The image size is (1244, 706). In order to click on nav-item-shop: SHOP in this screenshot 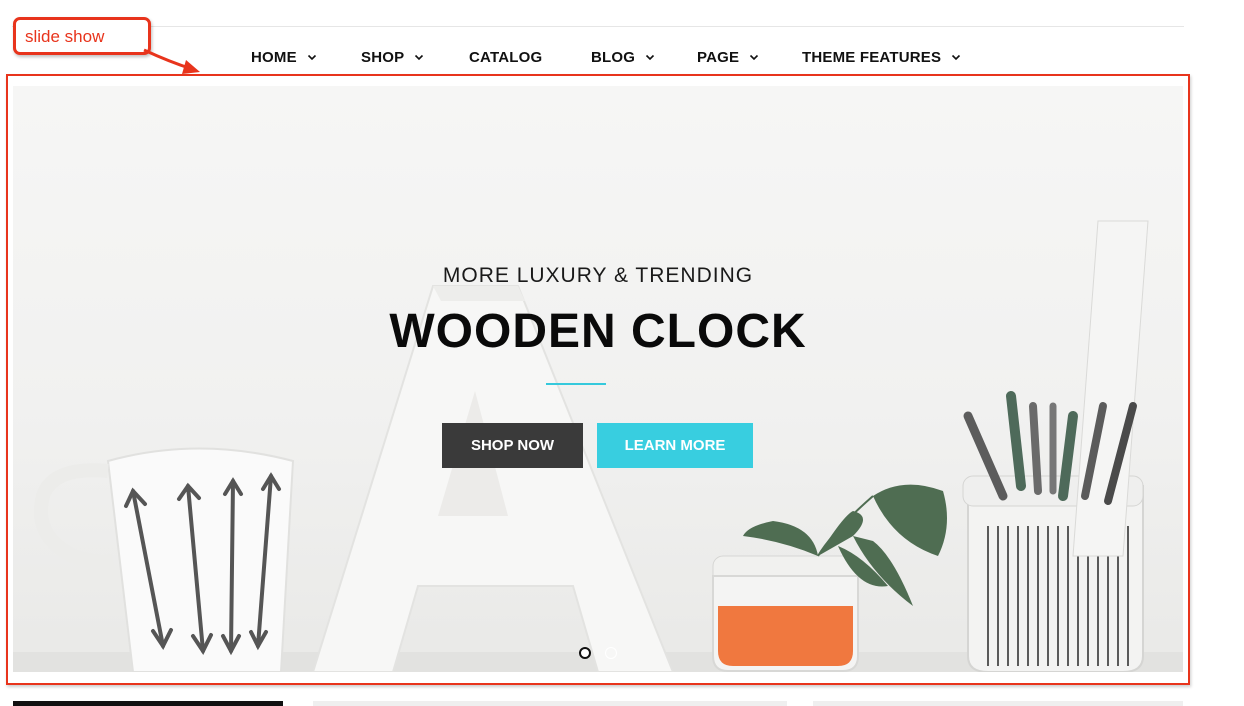, I will do `click(392, 57)`.